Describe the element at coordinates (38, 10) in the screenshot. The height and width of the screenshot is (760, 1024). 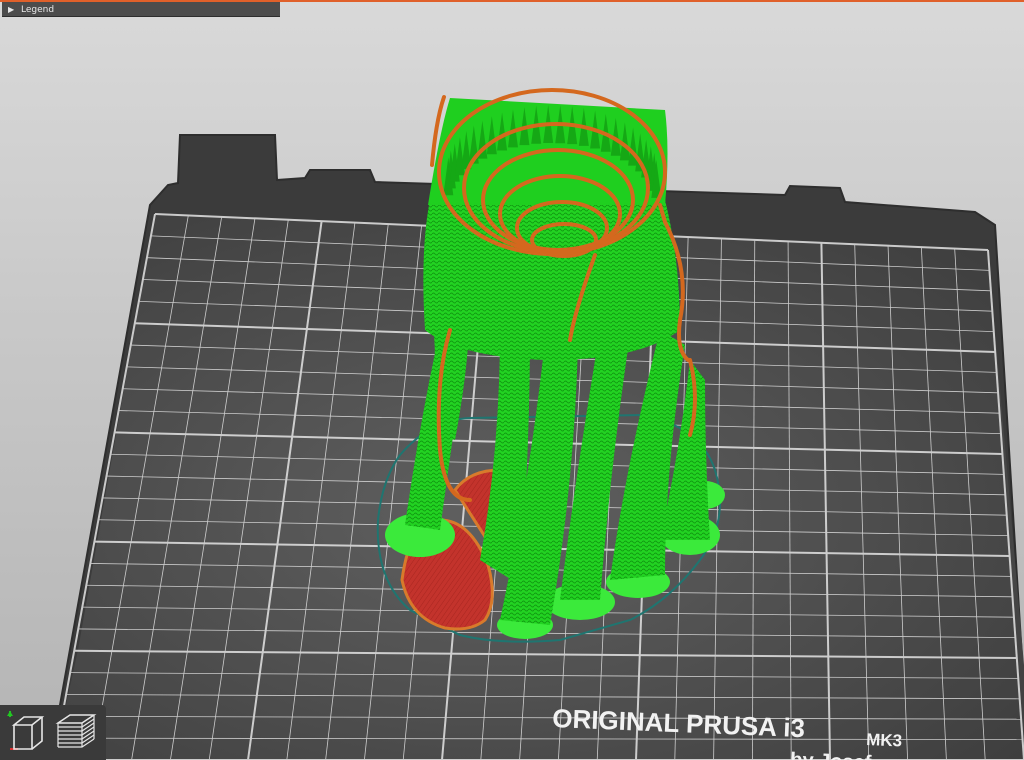
I see `legend-label: Legend` at that location.